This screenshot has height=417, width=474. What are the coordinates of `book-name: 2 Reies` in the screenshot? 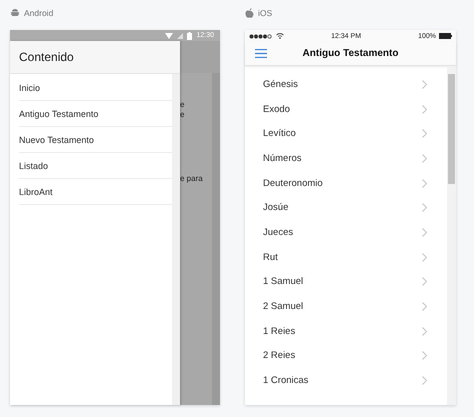 It's located at (279, 356).